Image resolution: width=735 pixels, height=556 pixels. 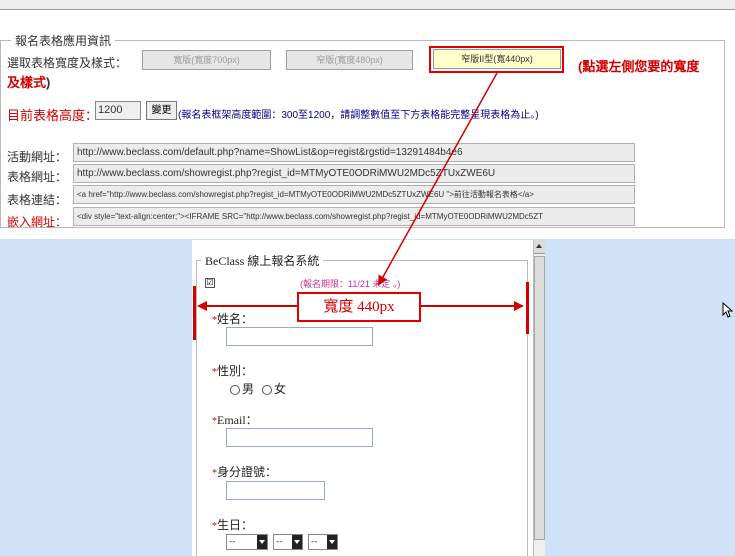 I want to click on birthday-month-select: --, so click(x=288, y=542).